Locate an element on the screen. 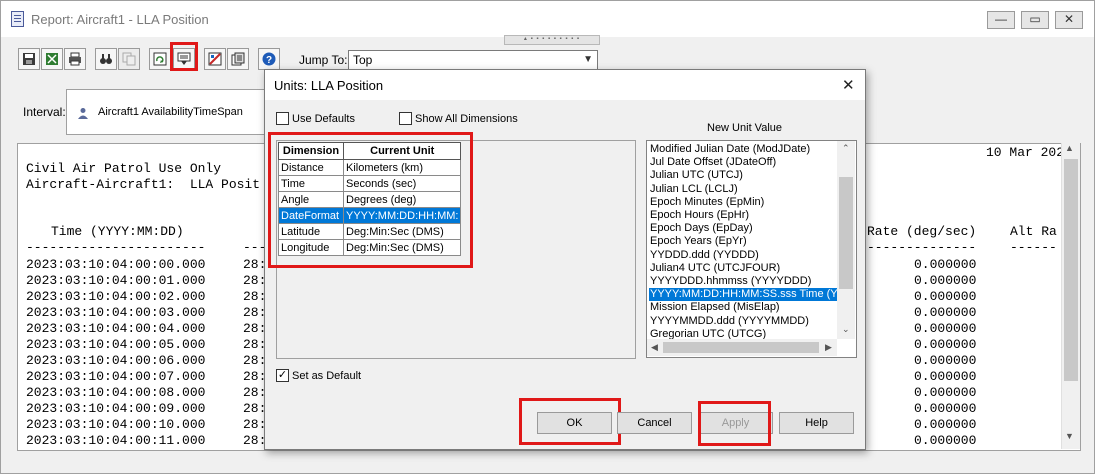  row-time: 2023:03:10:04:00:02.000 is located at coordinates (116, 296).